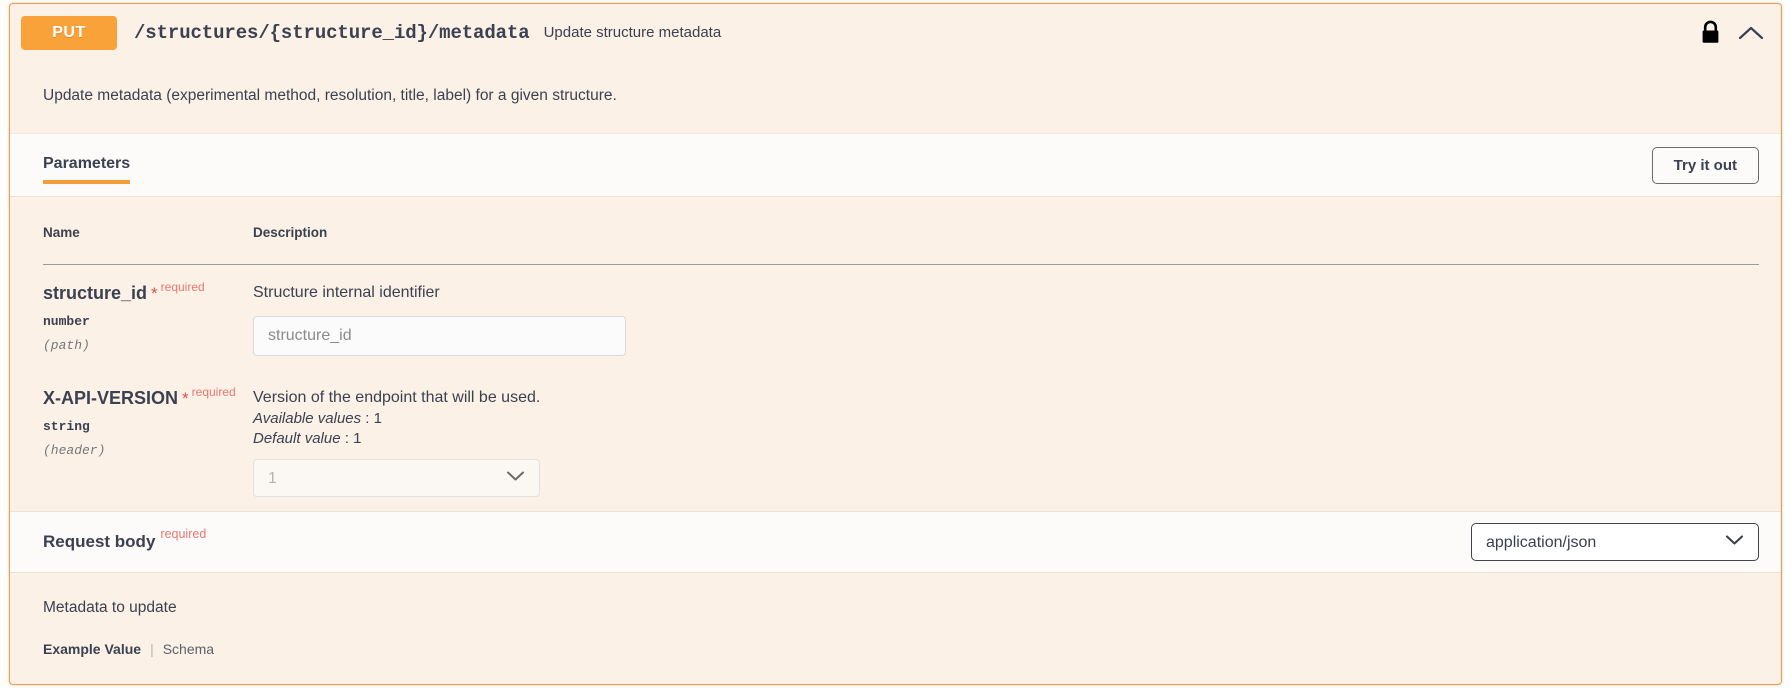 Image resolution: width=1791 pixels, height=691 pixels. I want to click on parameter-type: number, so click(66, 321).